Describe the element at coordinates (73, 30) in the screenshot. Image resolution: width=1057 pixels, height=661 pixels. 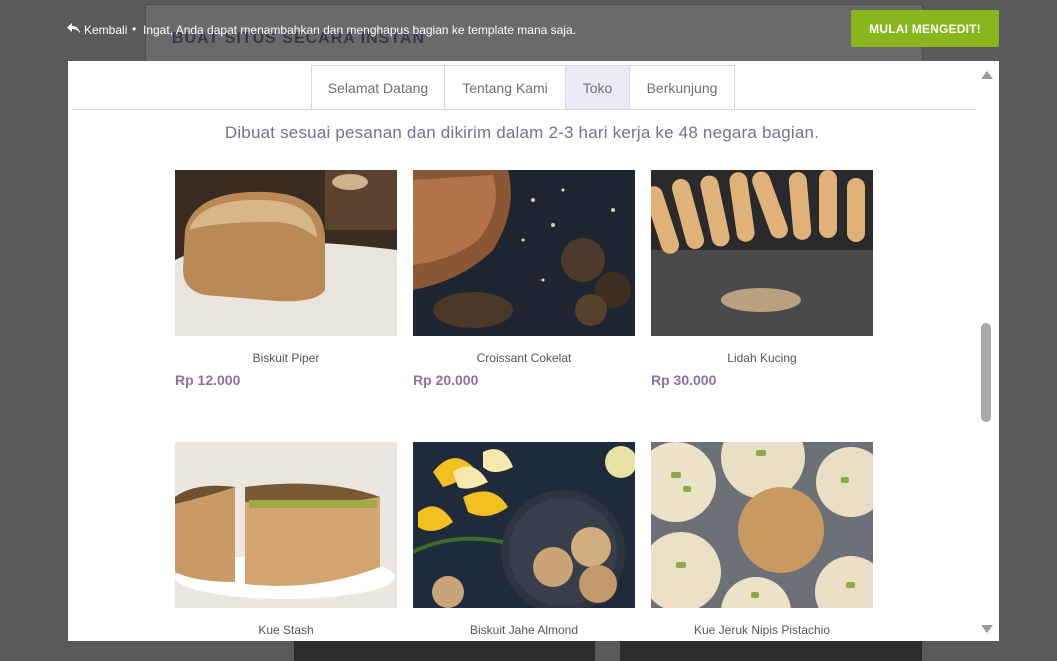
I see `back-arrow-icon` at that location.